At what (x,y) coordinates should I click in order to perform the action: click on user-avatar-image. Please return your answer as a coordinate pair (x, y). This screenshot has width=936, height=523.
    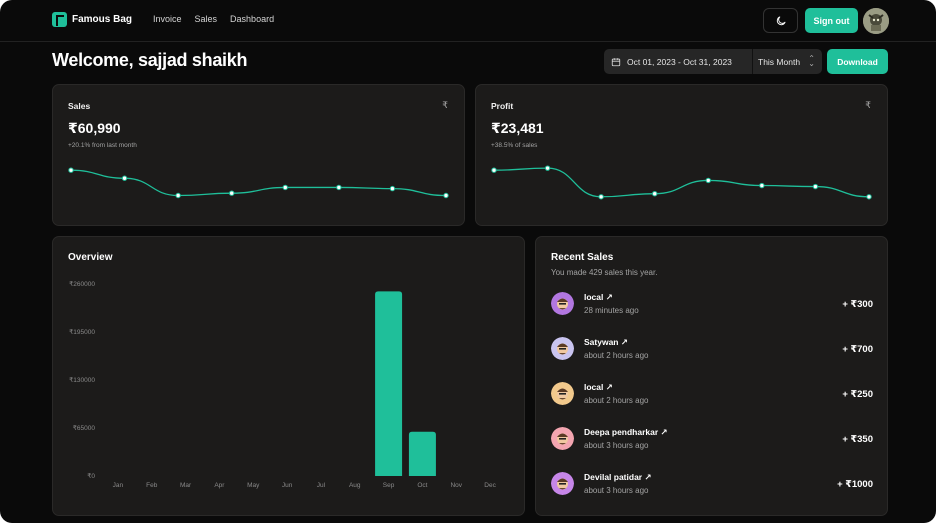
    Looking at the image, I should click on (876, 21).